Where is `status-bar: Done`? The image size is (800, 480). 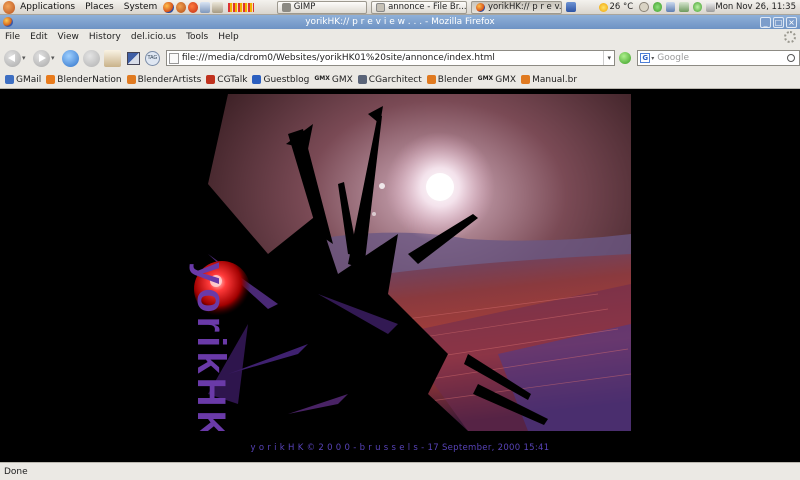
status-bar: Done is located at coordinates (400, 471).